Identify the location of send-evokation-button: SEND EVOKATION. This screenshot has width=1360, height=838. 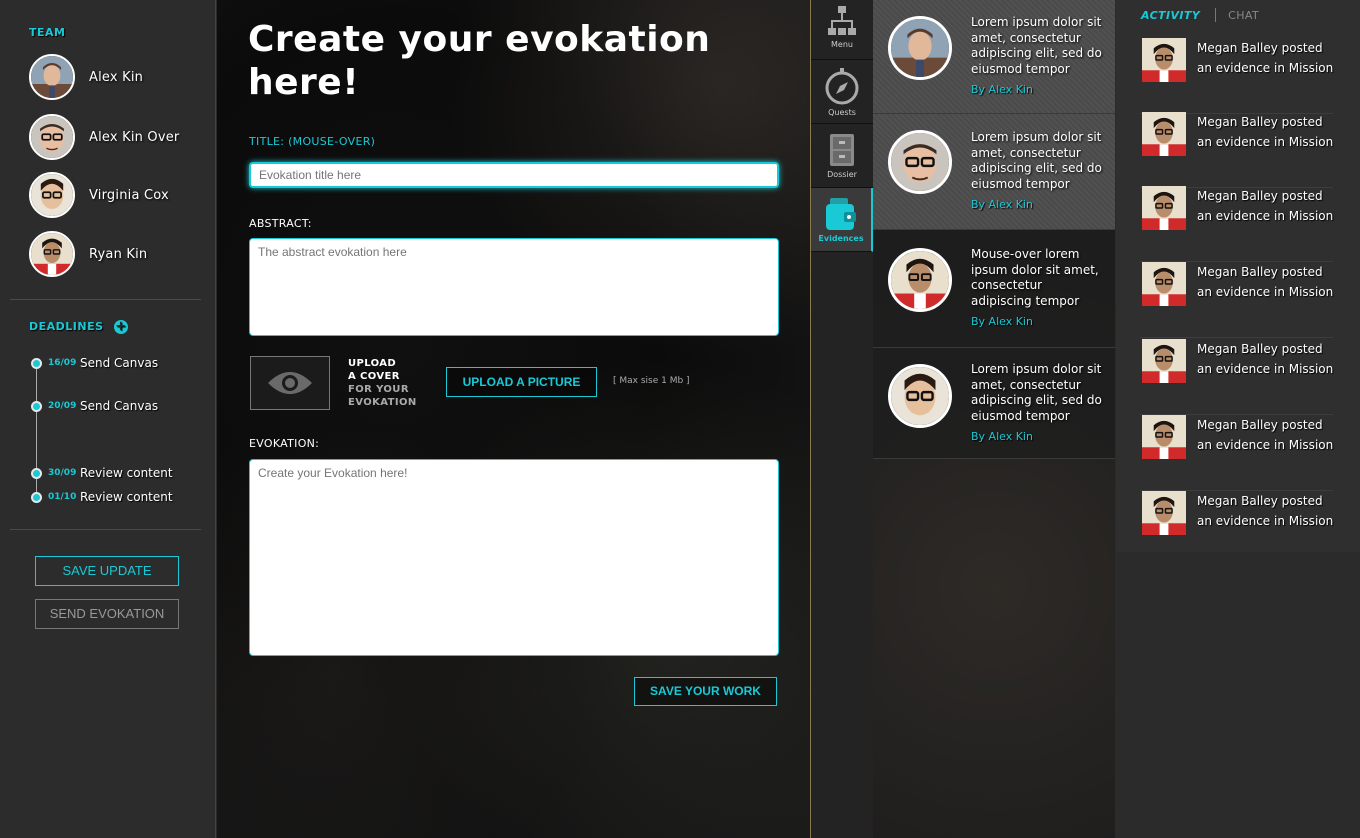
(107, 614).